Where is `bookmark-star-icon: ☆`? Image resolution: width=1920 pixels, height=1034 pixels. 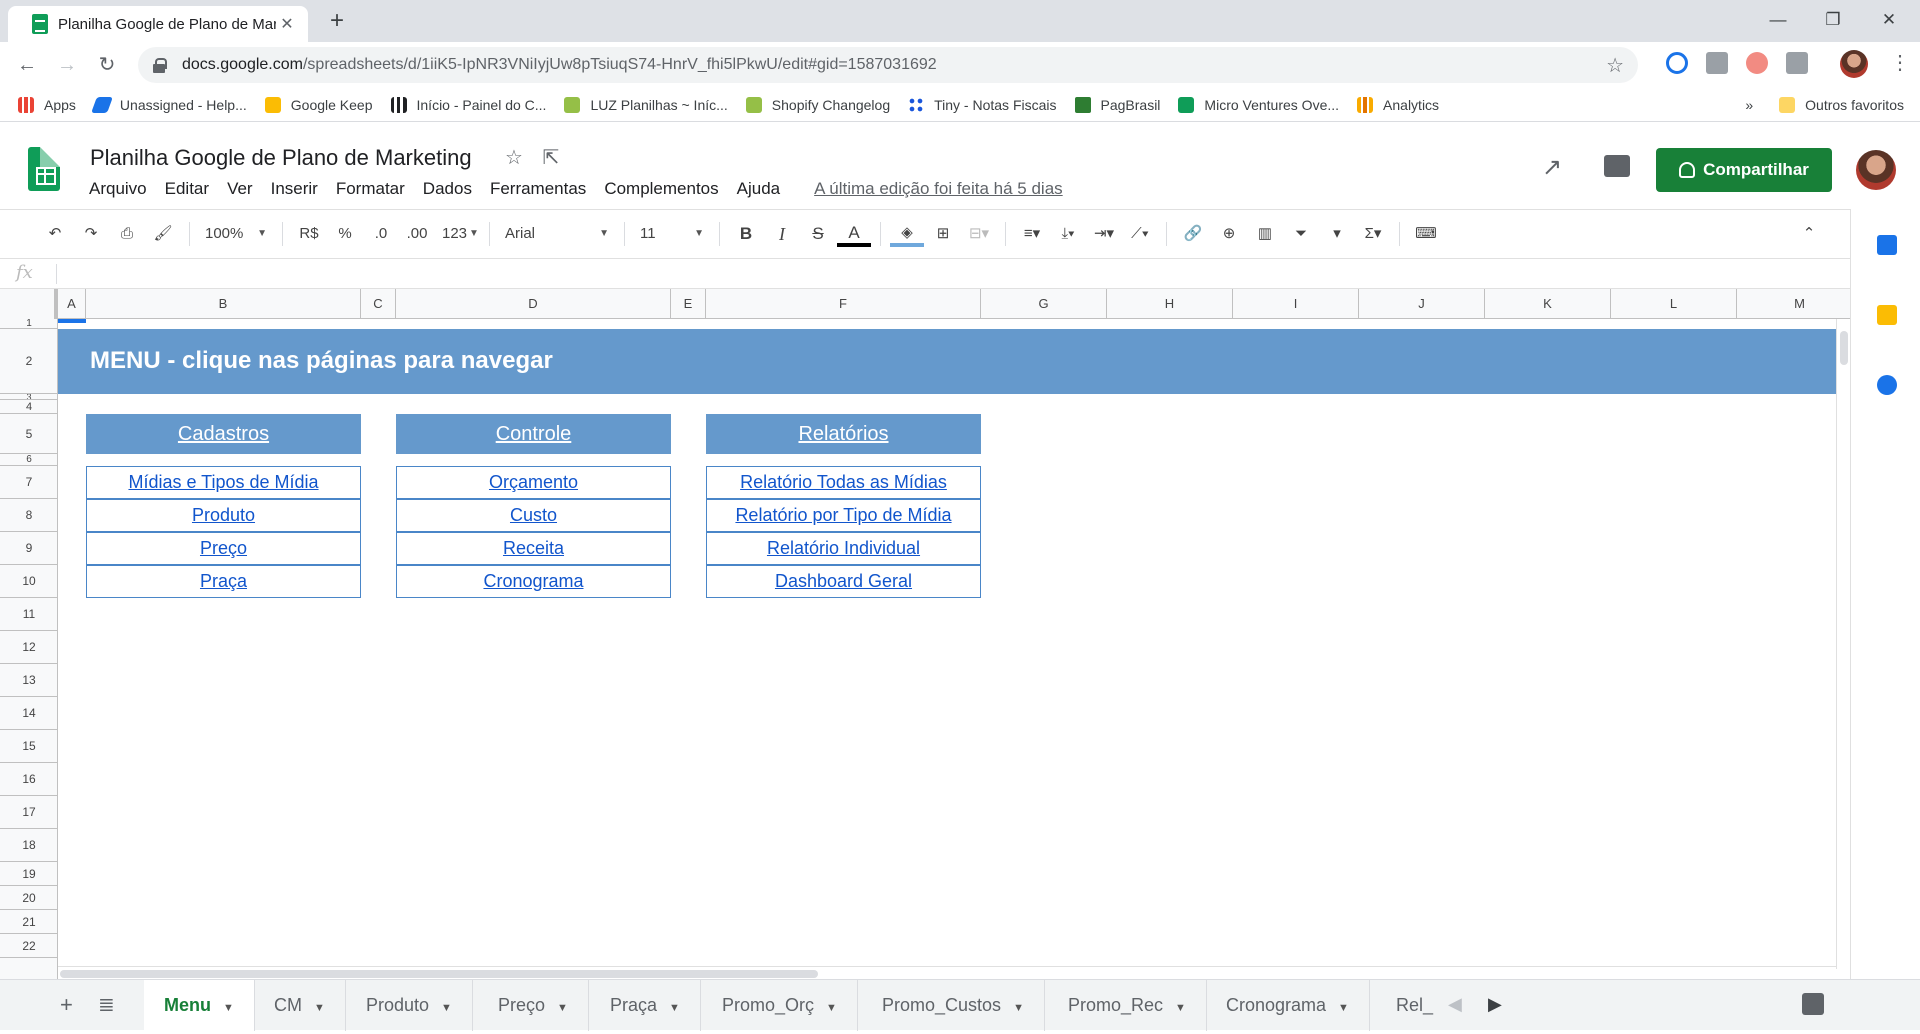
bookmark-star-icon: ☆ is located at coordinates (1615, 65).